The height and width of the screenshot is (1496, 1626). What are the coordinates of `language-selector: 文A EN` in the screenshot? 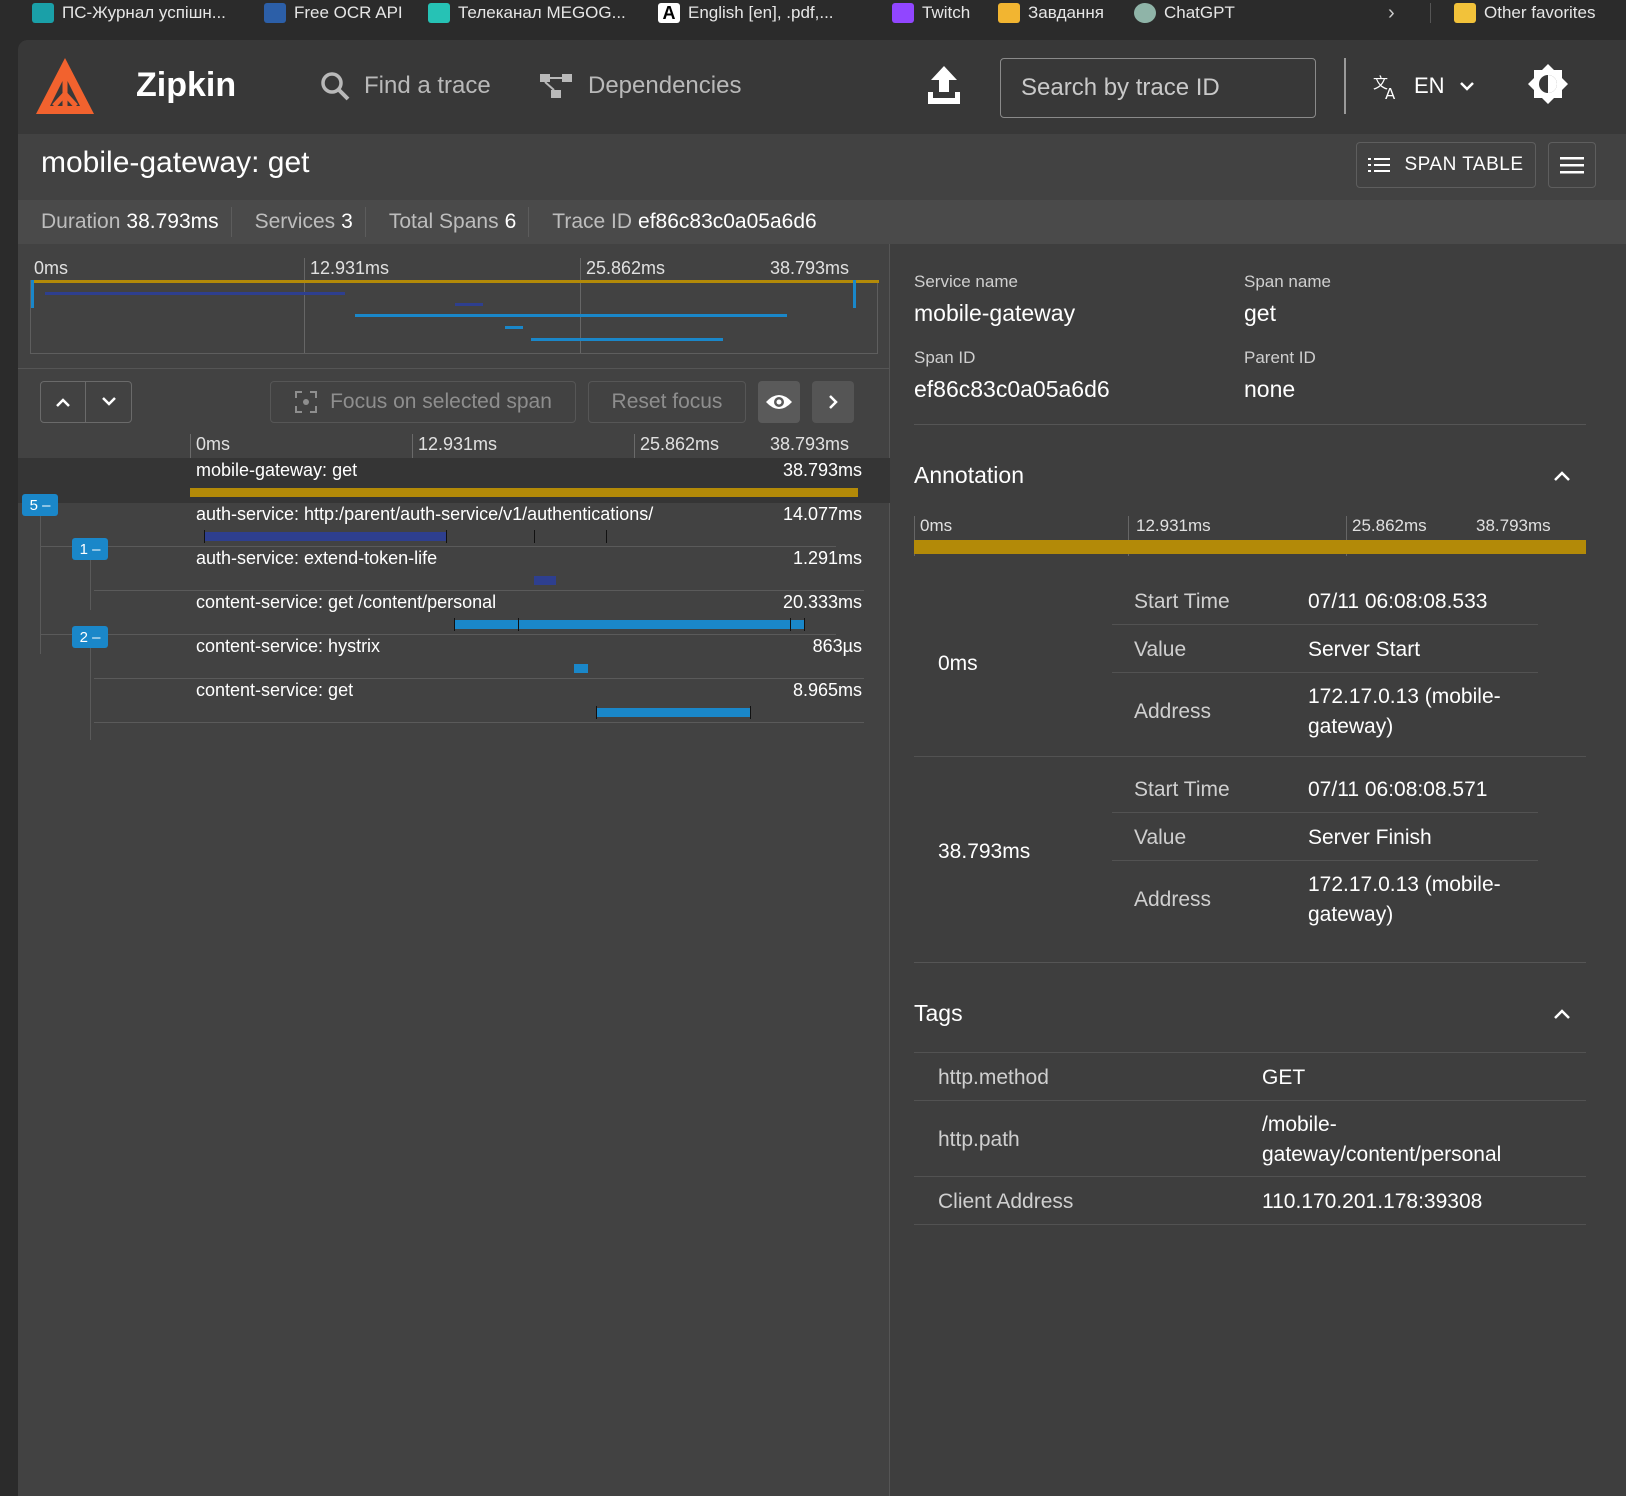 It's located at (1424, 86).